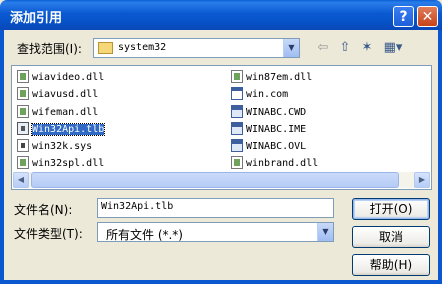 The width and height of the screenshot is (442, 284). Describe the element at coordinates (36, 18) in the screenshot. I see `window-title: 添加引用` at that location.